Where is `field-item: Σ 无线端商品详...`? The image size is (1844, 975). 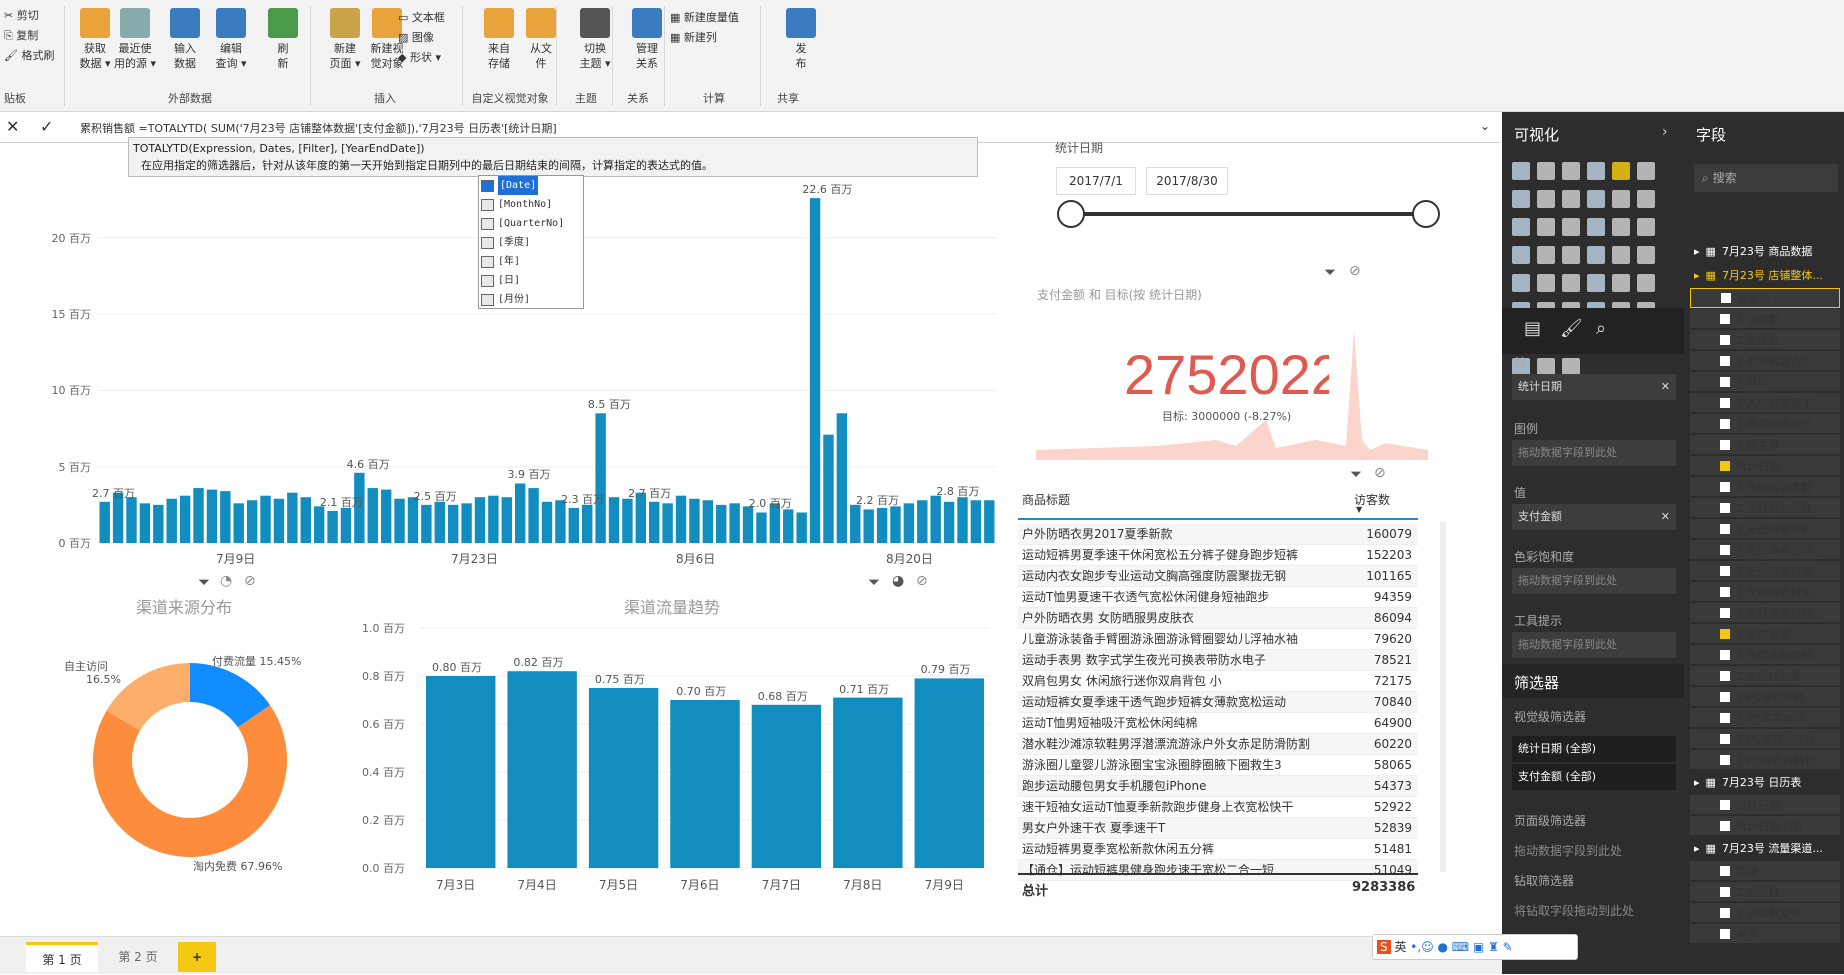 field-item: Σ 无线端商品详... is located at coordinates (1765, 550).